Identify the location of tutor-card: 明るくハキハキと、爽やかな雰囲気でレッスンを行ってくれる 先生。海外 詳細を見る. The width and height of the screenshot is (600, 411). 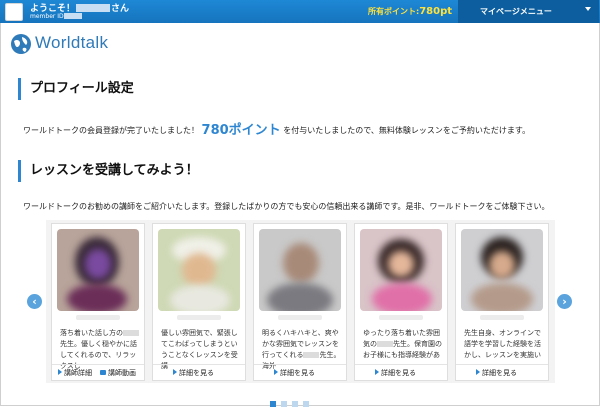
(300, 302).